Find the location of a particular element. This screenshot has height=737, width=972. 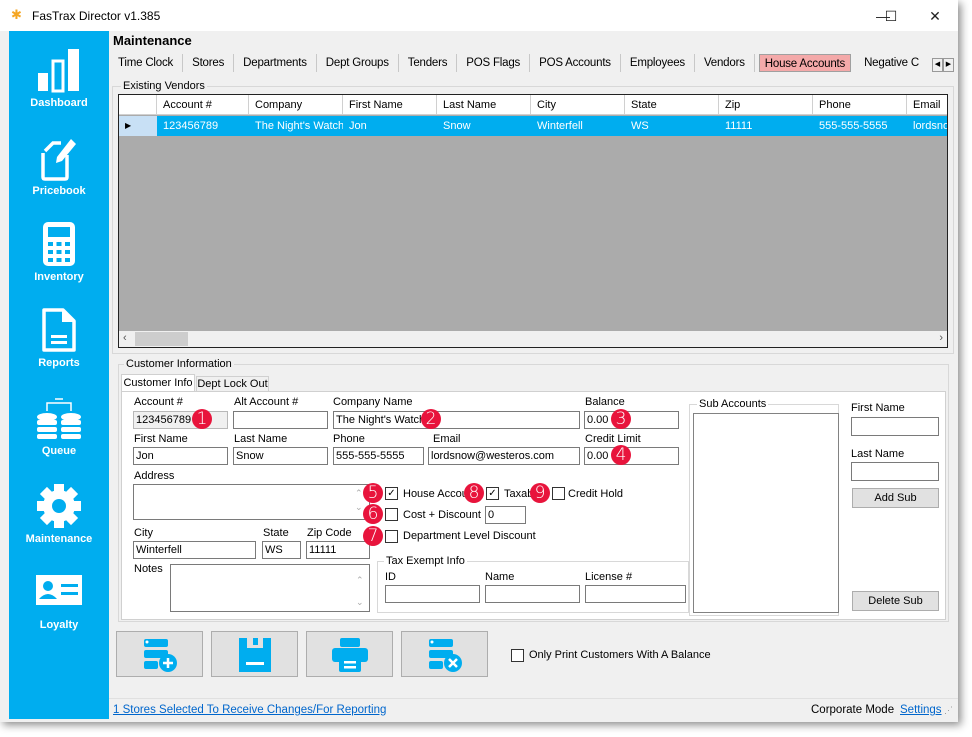

tax-exempt-label: Tax Exempt Info is located at coordinates (425, 561).